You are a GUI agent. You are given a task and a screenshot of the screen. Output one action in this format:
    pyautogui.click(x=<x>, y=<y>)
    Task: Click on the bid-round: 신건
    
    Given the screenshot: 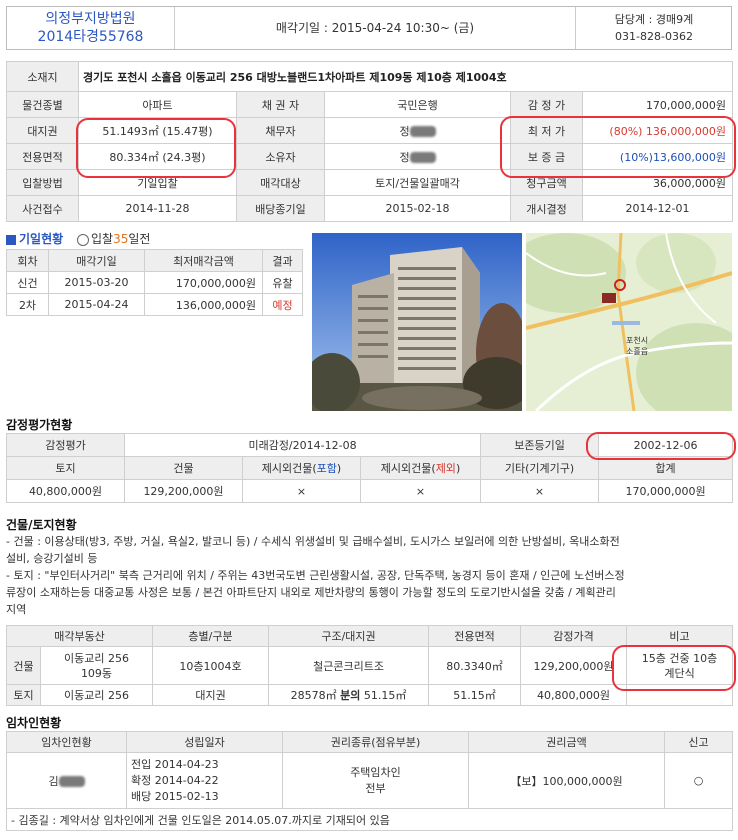 What is the action you would take?
    pyautogui.click(x=27, y=282)
    